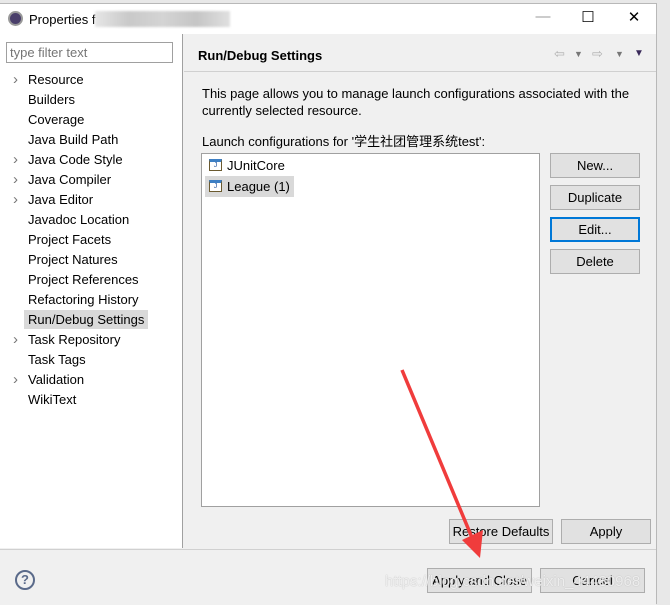  I want to click on apply-and-close-button: Apply and Close, so click(479, 580).